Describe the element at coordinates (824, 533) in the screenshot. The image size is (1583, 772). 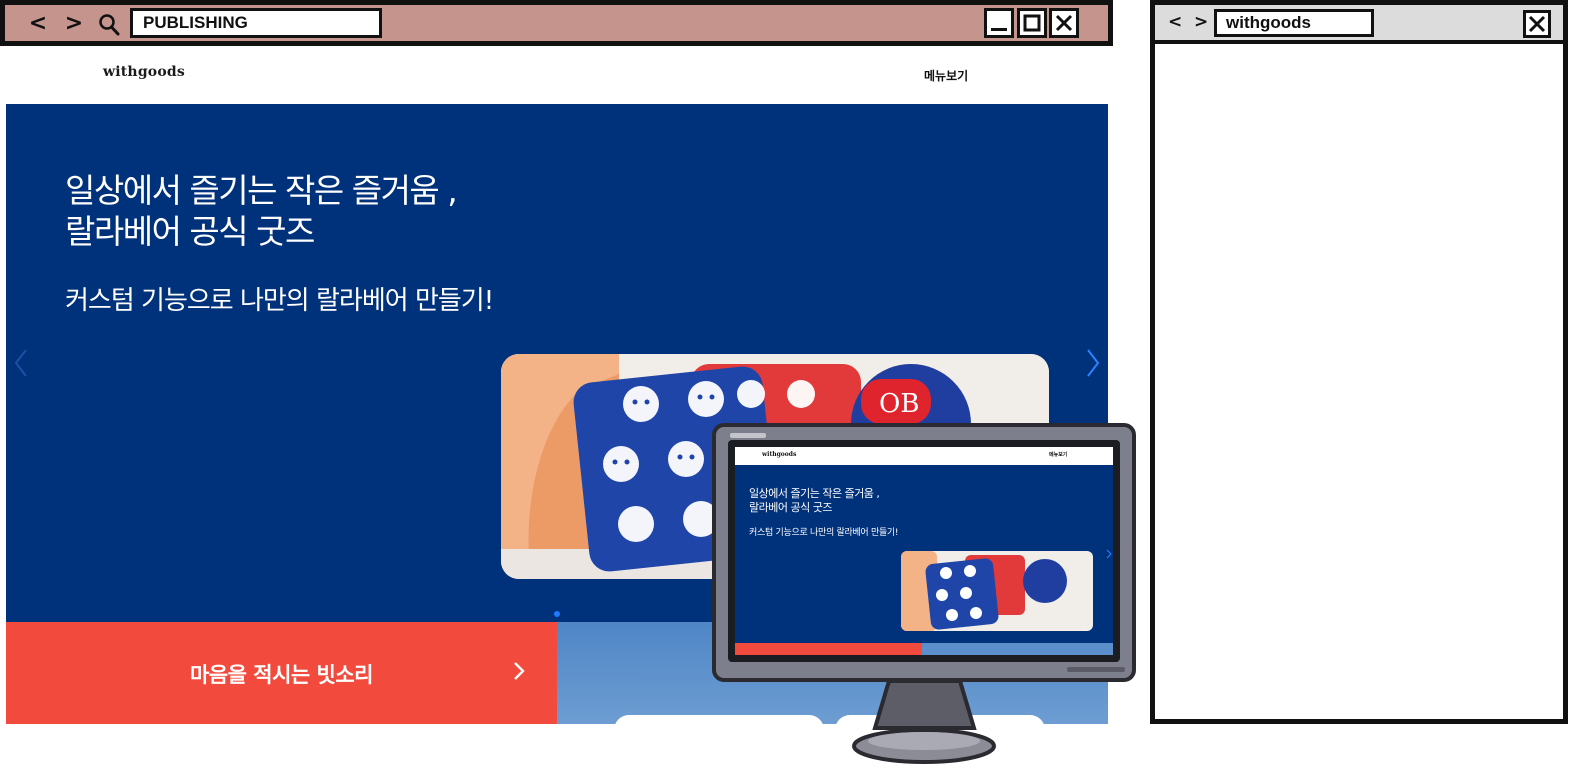
I see `preview-subtitle: 커스텀 기능으로 나만의 랄라베어 만들기!` at that location.